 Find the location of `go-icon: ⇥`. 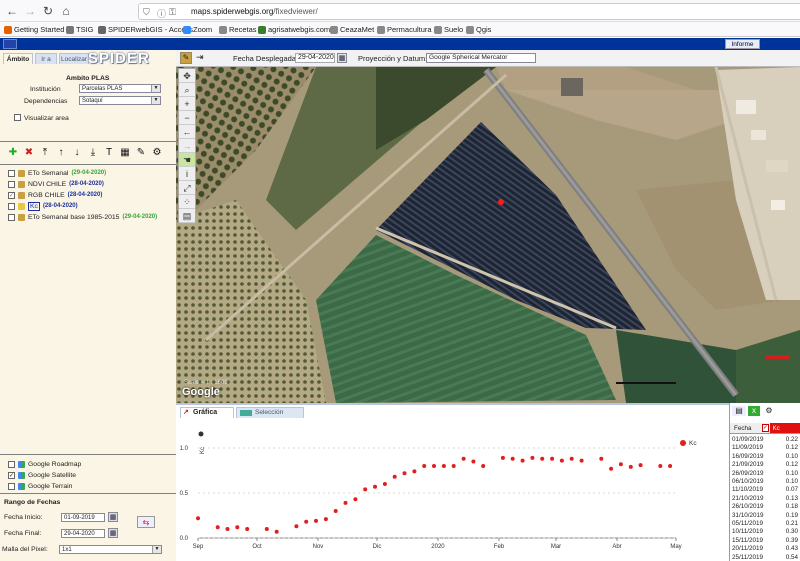

go-icon: ⇥ is located at coordinates (203, 58).